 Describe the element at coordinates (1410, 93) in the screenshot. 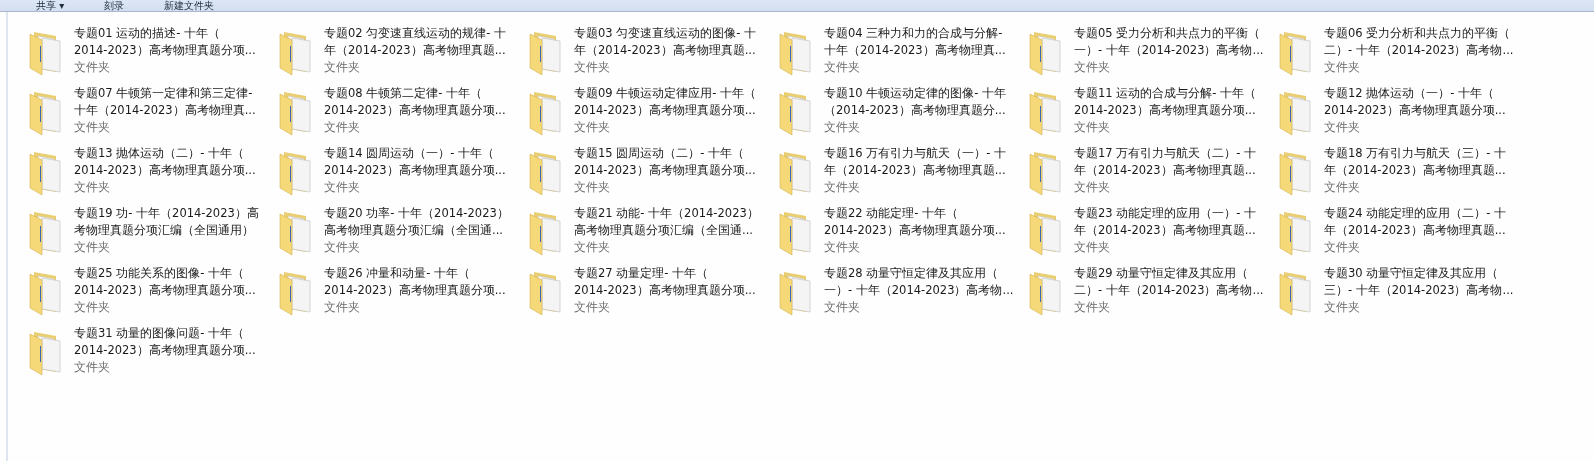

I see `folder-name: 专题12 抛体运动（一）- 十年（` at that location.